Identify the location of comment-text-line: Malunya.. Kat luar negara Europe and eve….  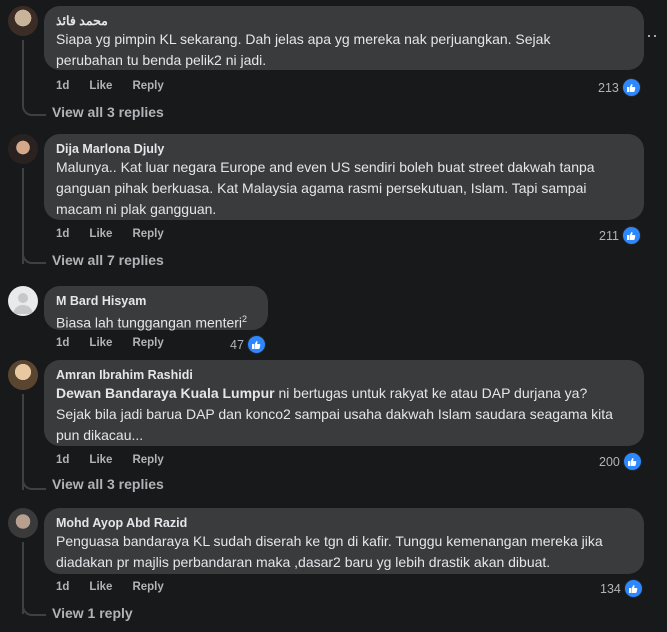
(325, 167).